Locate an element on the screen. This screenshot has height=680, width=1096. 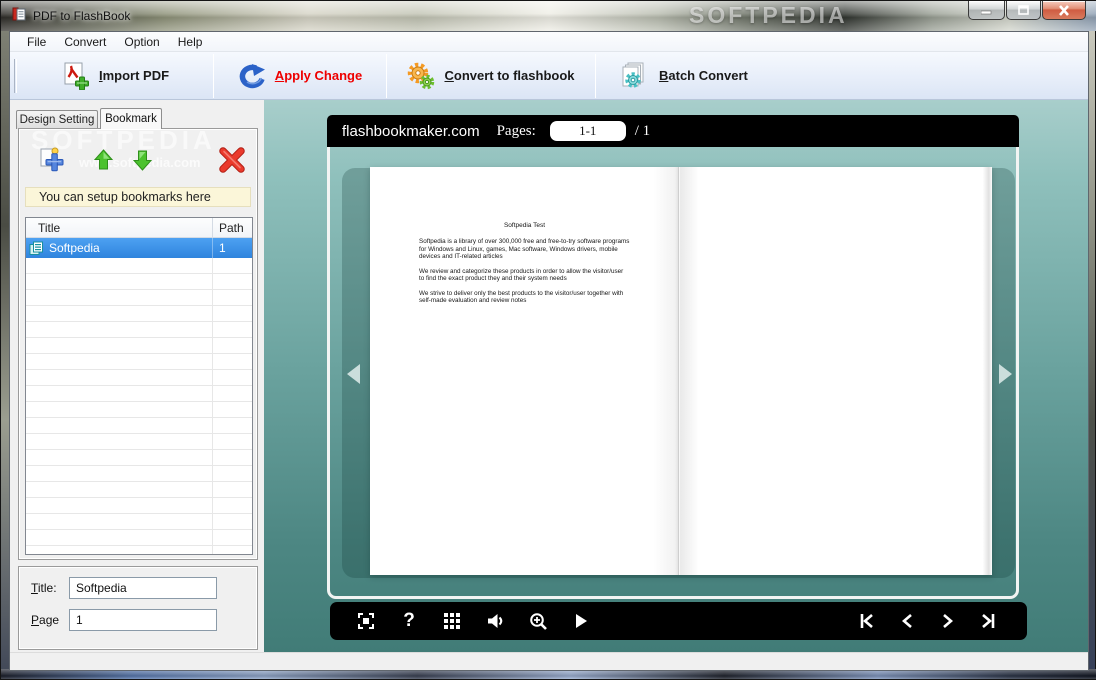
zoom-in-button is located at coordinates (538, 621).